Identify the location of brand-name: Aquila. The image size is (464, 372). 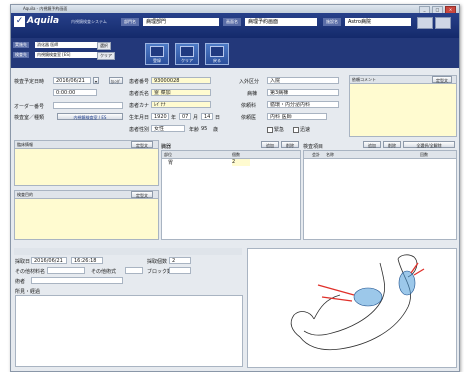
(43, 21).